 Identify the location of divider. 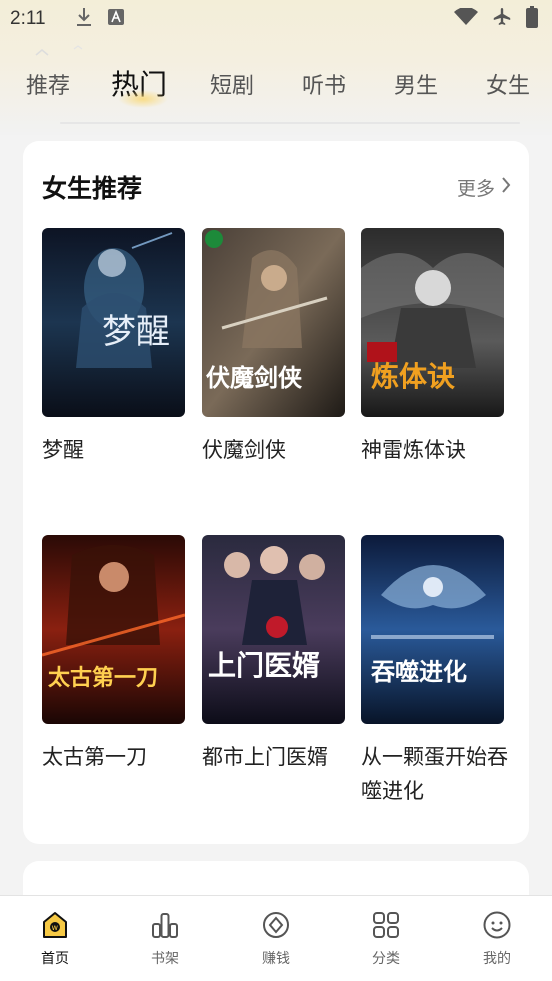
(290, 123).